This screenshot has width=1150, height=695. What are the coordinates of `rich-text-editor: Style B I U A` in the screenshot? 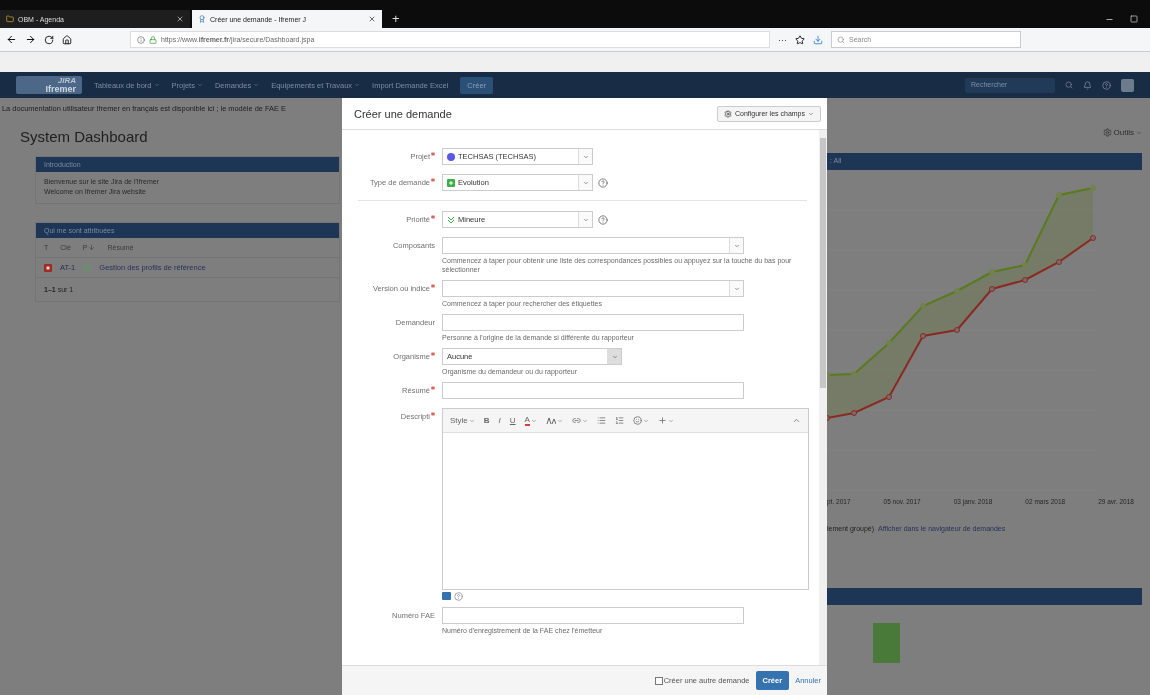 It's located at (625, 499).